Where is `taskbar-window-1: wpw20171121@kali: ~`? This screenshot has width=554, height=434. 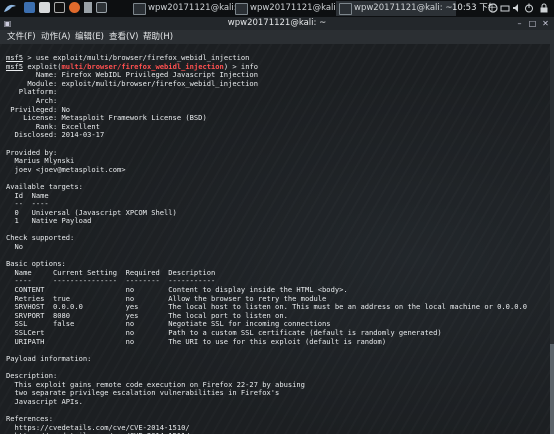 taskbar-window-1: wpw20171121@kali: ~ is located at coordinates (189, 8).